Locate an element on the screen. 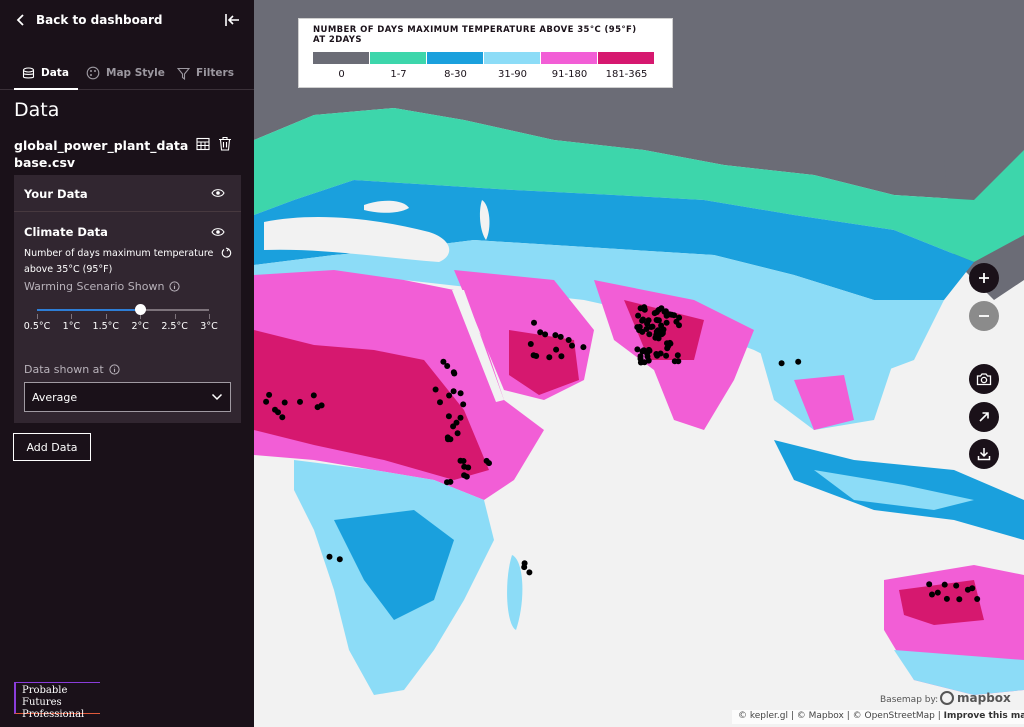 The height and width of the screenshot is (727, 1024). reset-icon is located at coordinates (226, 253).